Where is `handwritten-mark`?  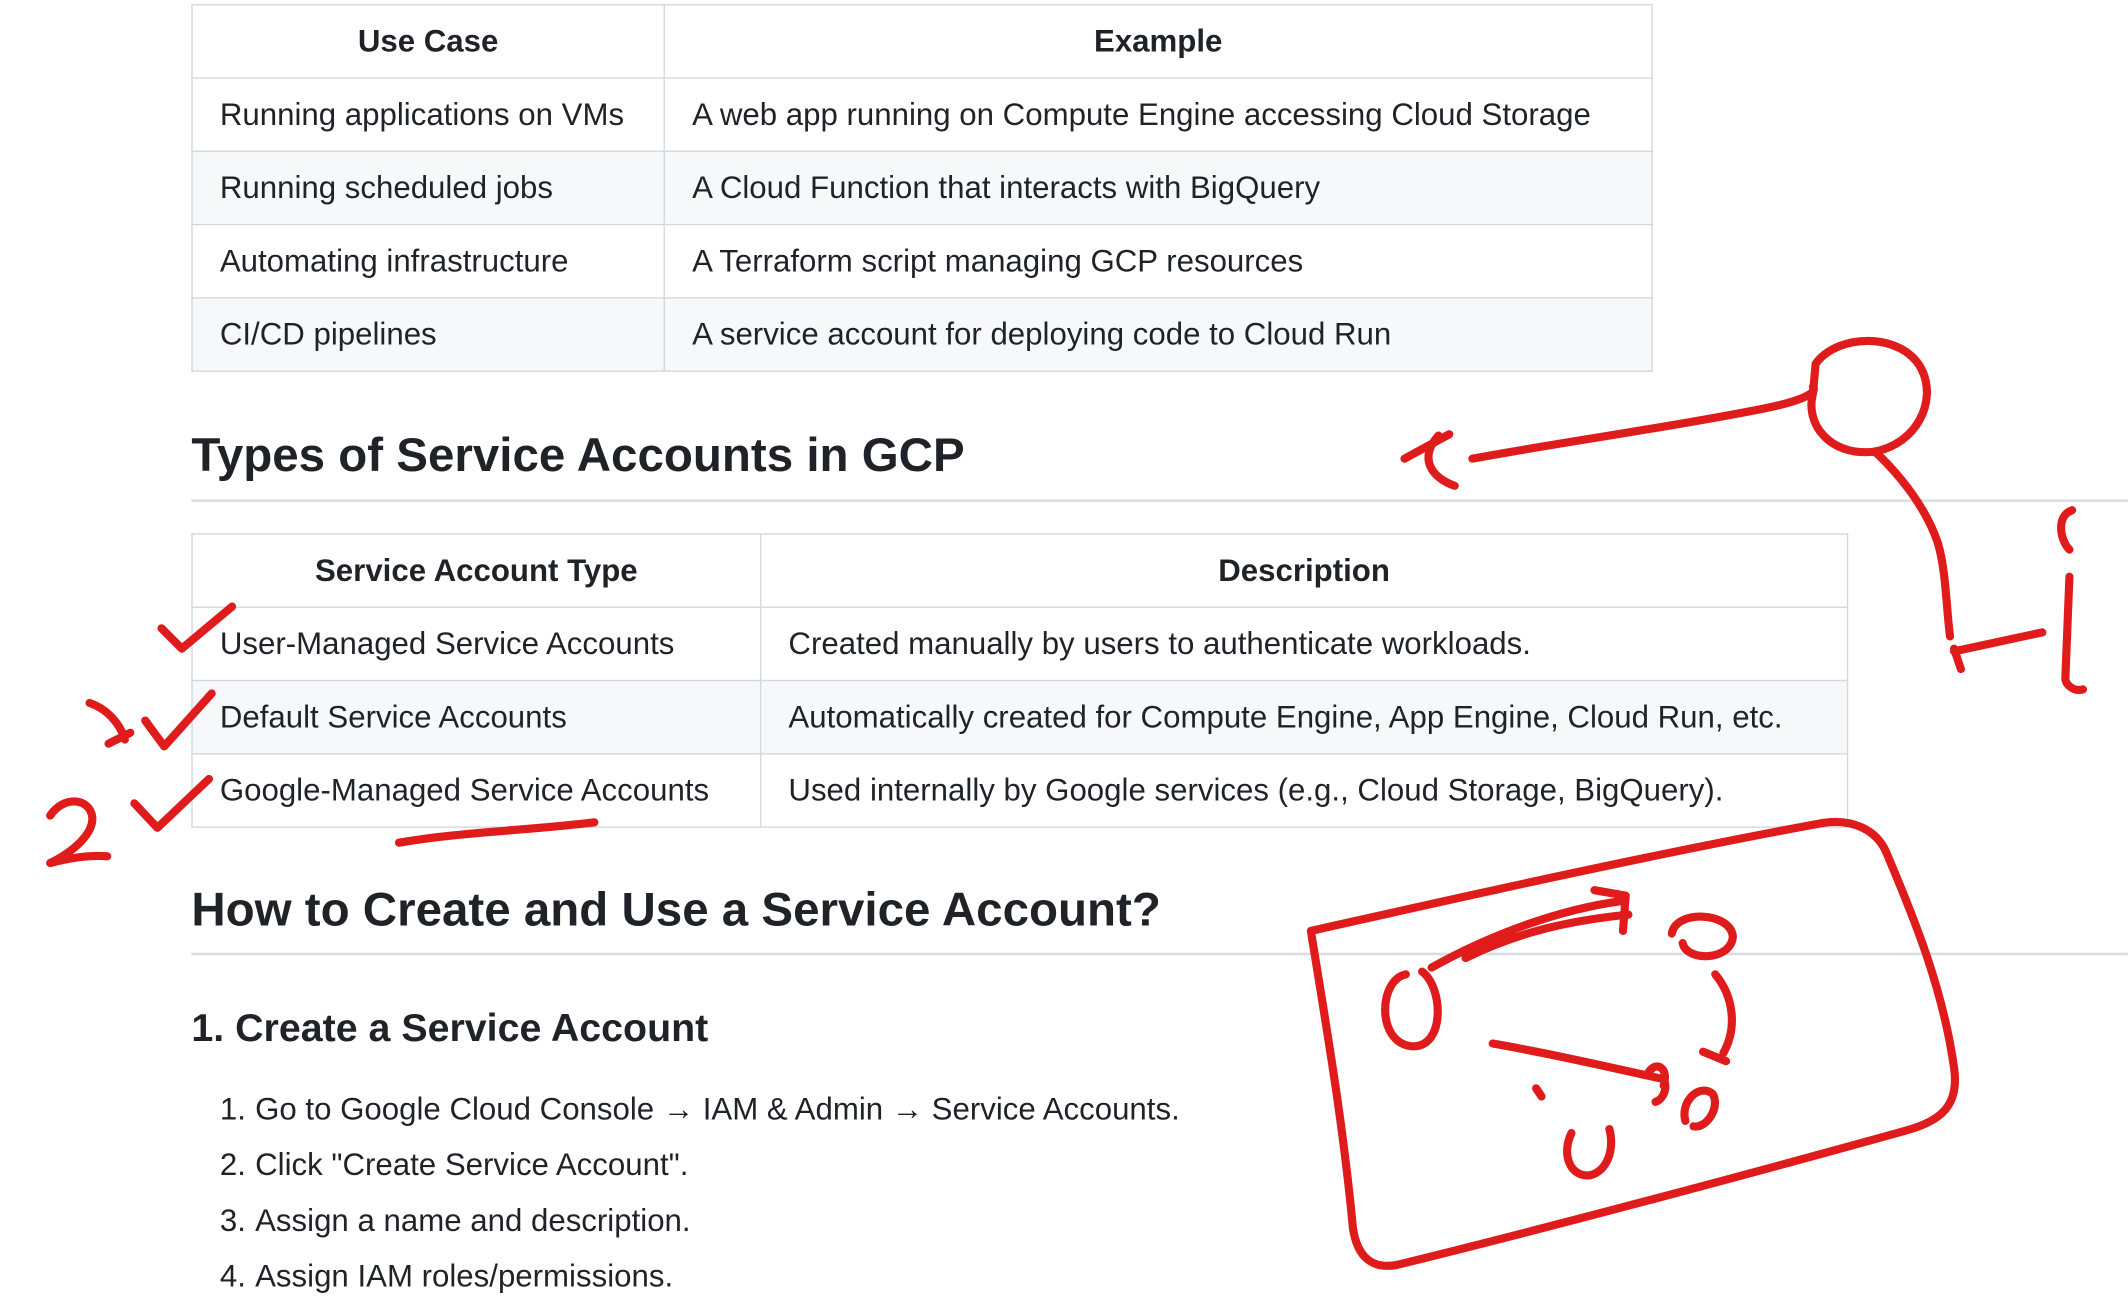 handwritten-mark is located at coordinates (2072, 600).